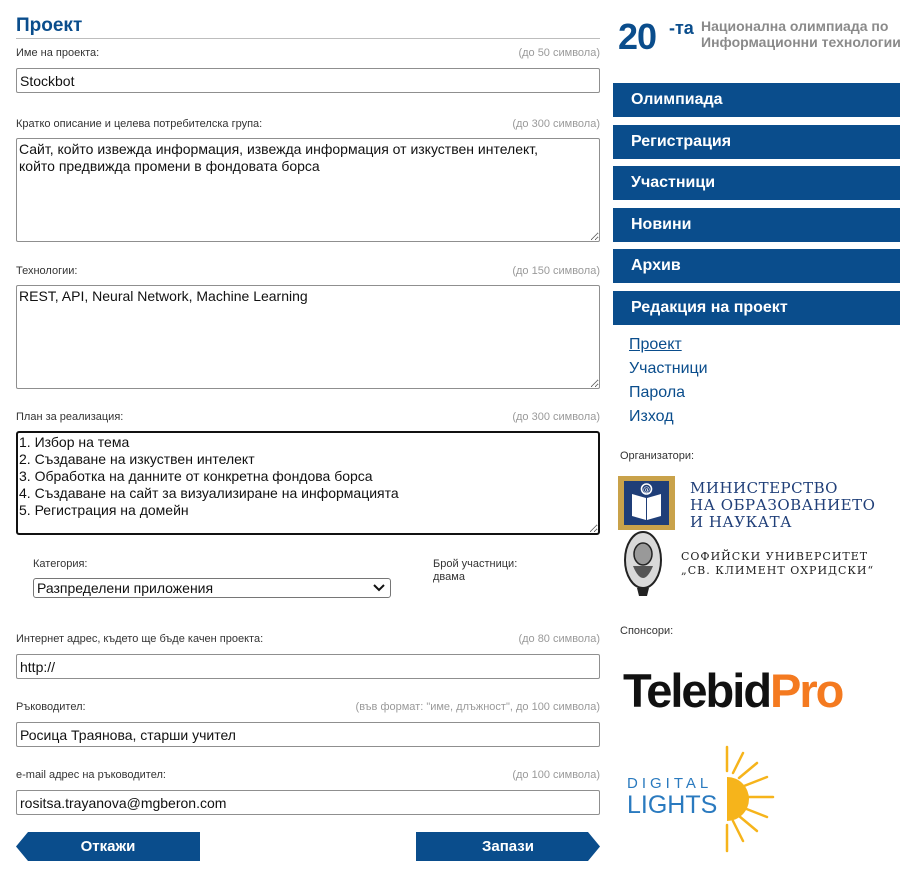 This screenshot has width=900, height=871. Describe the element at coordinates (58, 53) in the screenshot. I see `project-name-label: Име на проекта:` at that location.